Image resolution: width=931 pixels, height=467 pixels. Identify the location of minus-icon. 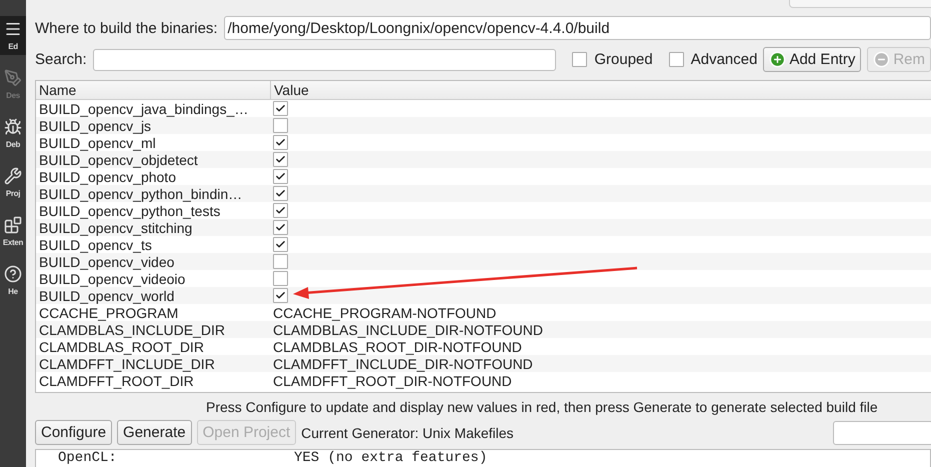
(881, 59).